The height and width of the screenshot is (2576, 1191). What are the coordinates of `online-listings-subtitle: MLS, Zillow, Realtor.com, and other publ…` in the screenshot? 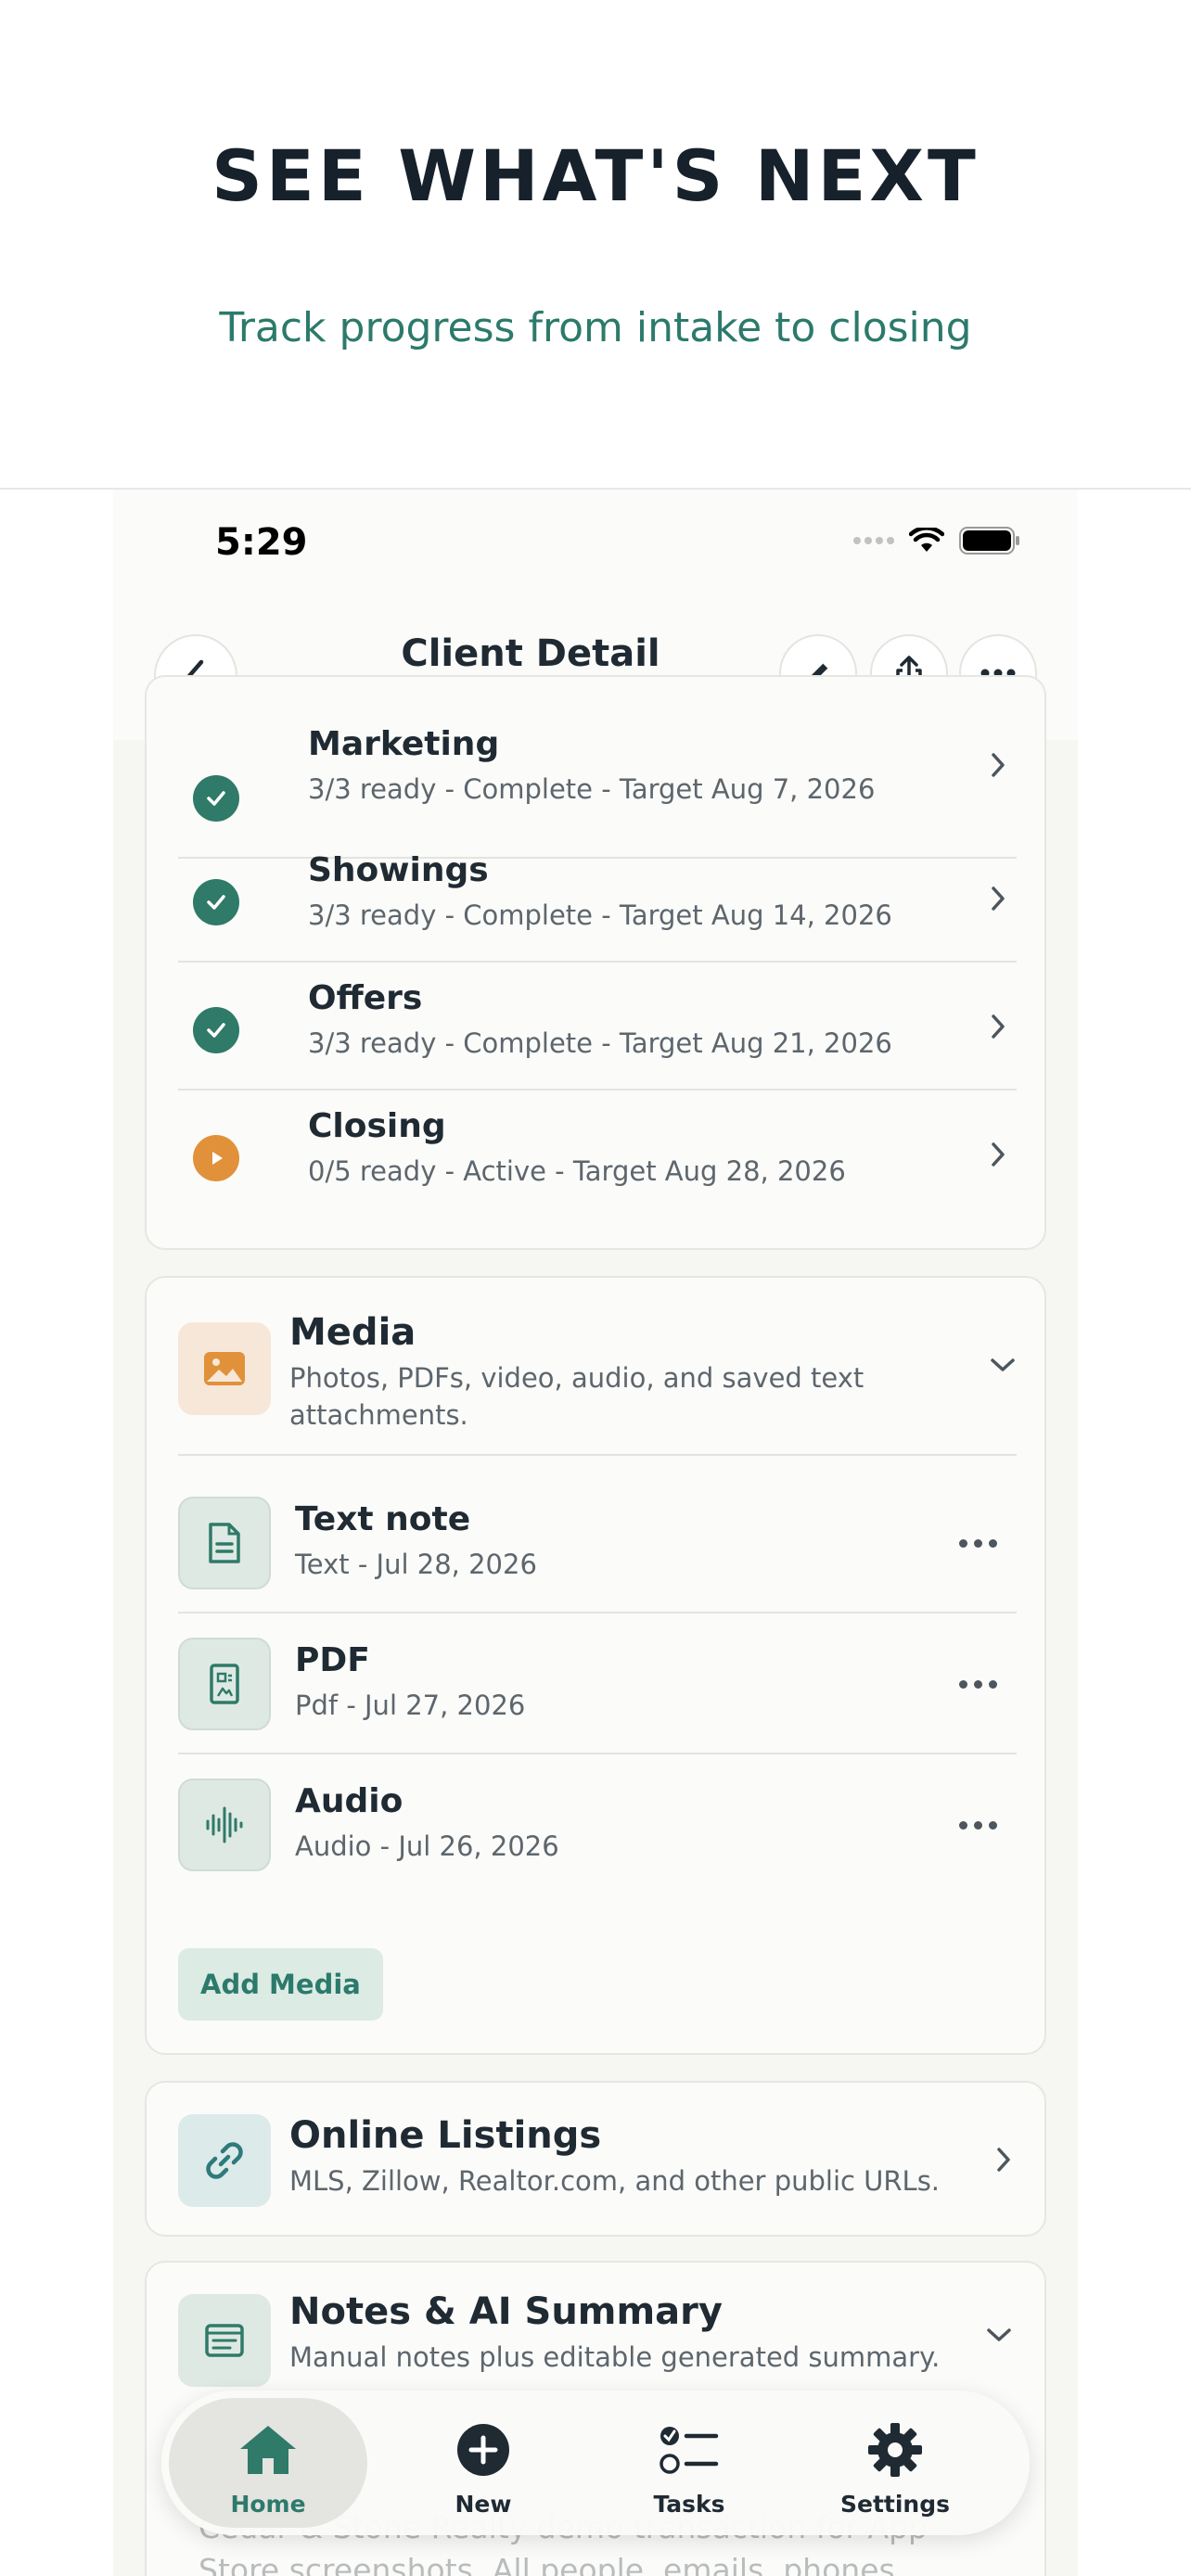 It's located at (615, 2181).